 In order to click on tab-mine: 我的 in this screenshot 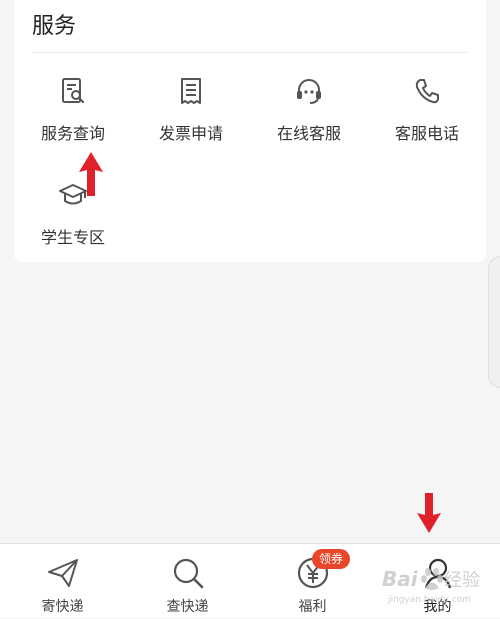, I will do `click(437, 581)`.